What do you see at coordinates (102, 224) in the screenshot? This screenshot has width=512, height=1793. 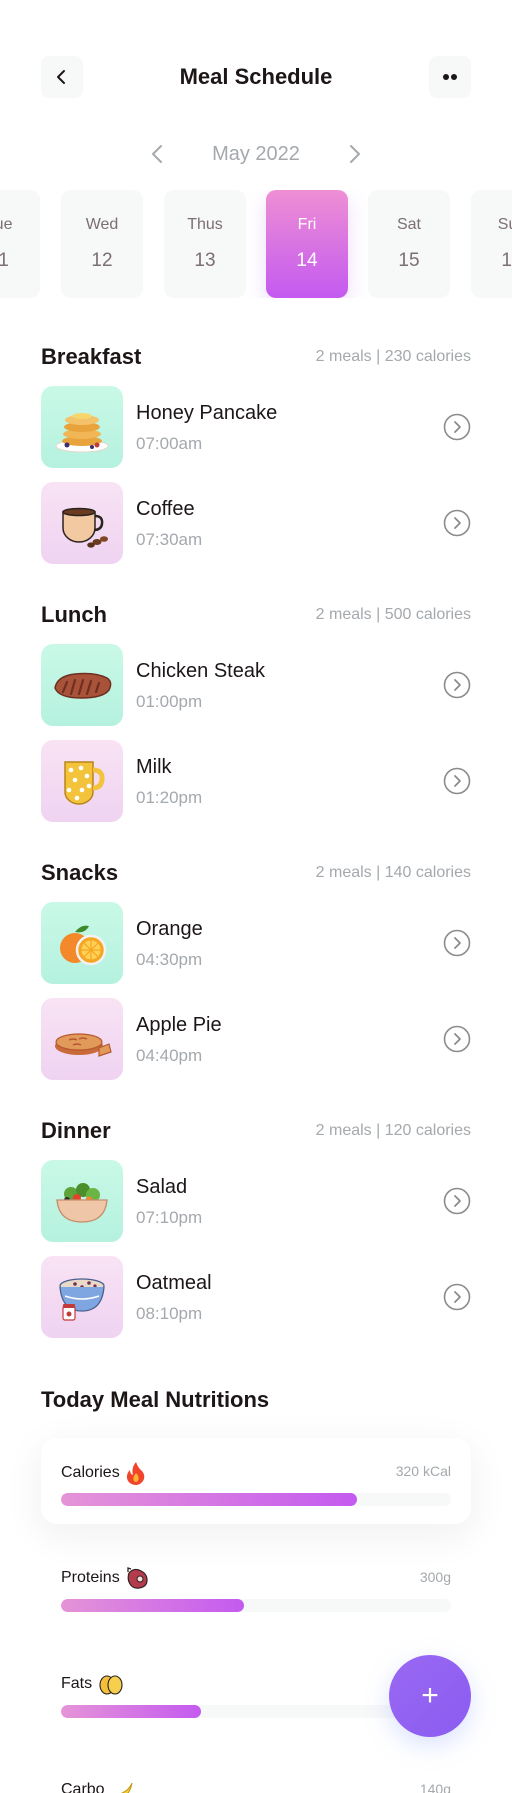 I see `day-name: Wed` at bounding box center [102, 224].